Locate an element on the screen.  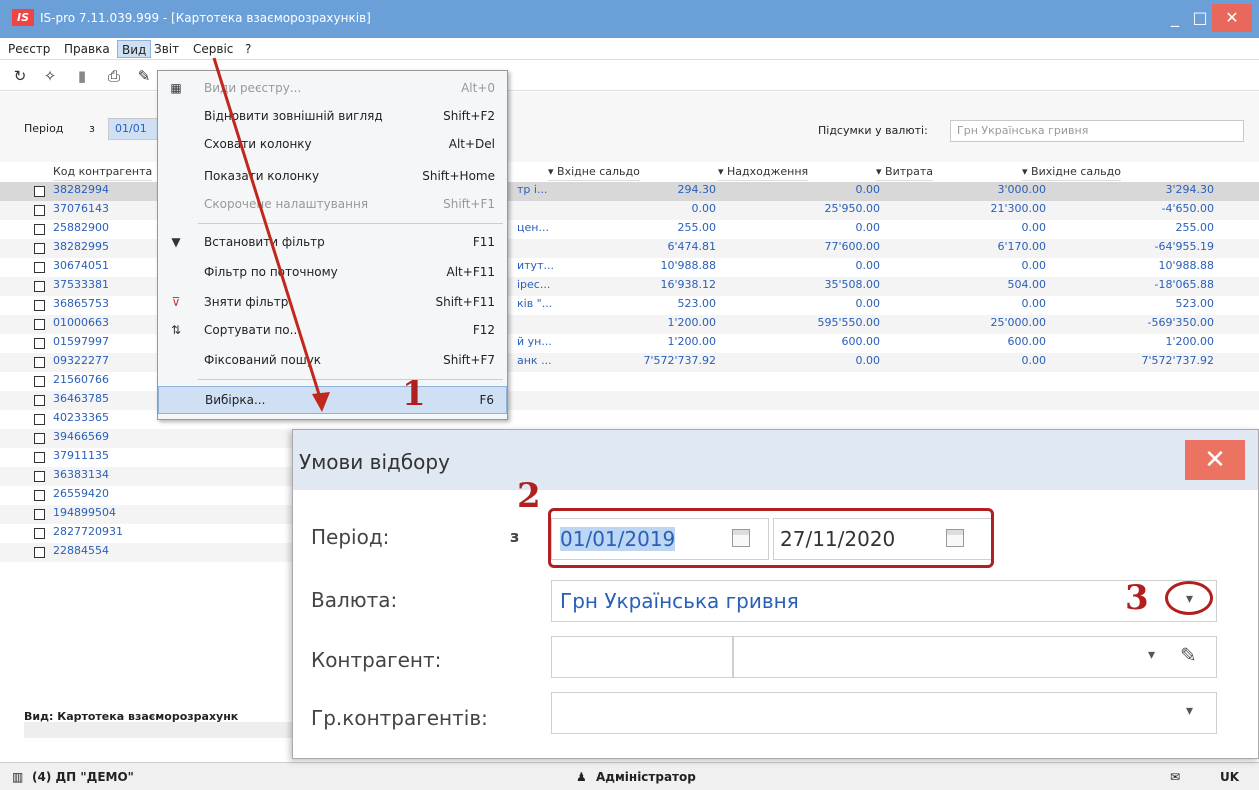
annotation-dropdown-circle is located at coordinates (1189, 598).